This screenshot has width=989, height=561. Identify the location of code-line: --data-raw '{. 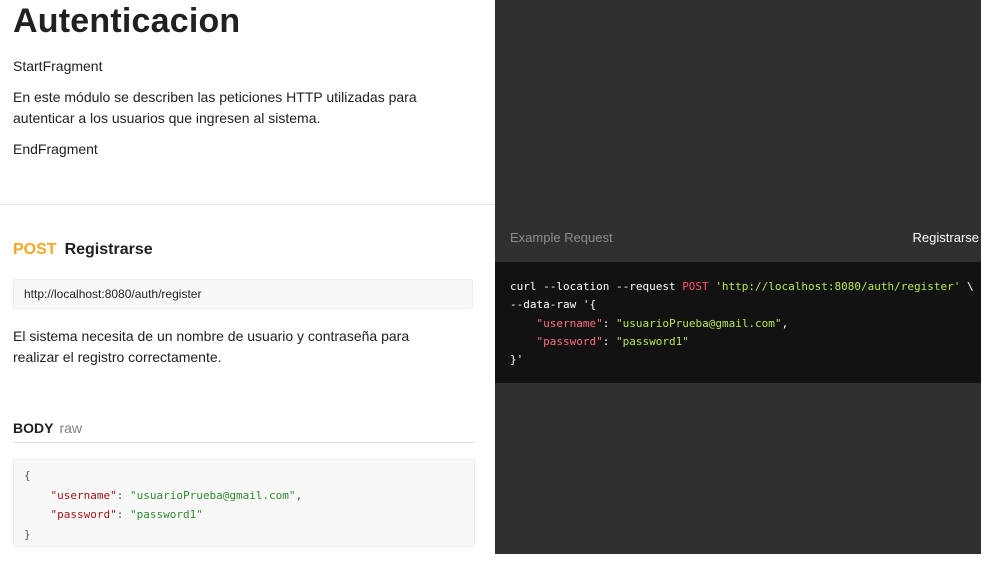
(553, 305).